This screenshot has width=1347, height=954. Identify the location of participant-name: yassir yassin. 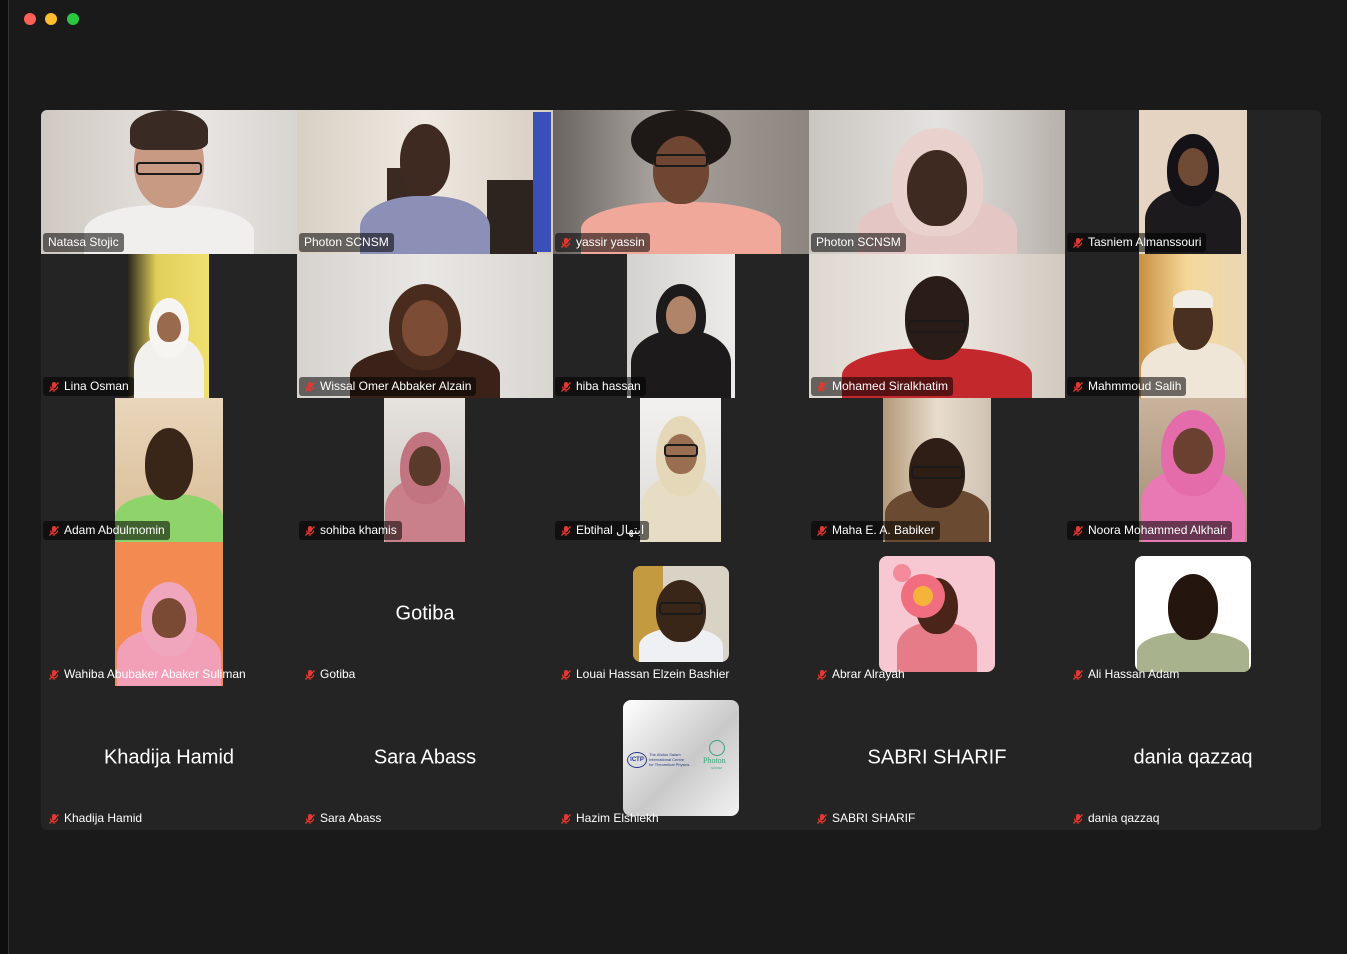
(602, 242).